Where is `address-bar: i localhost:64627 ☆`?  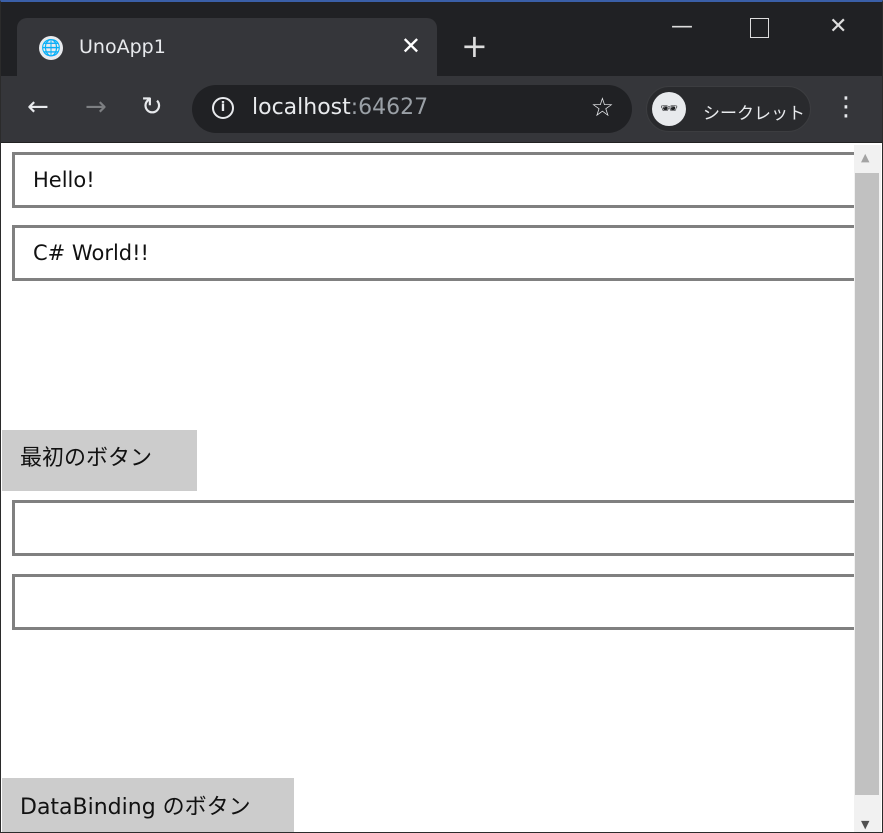 address-bar: i localhost:64627 ☆ is located at coordinates (412, 109).